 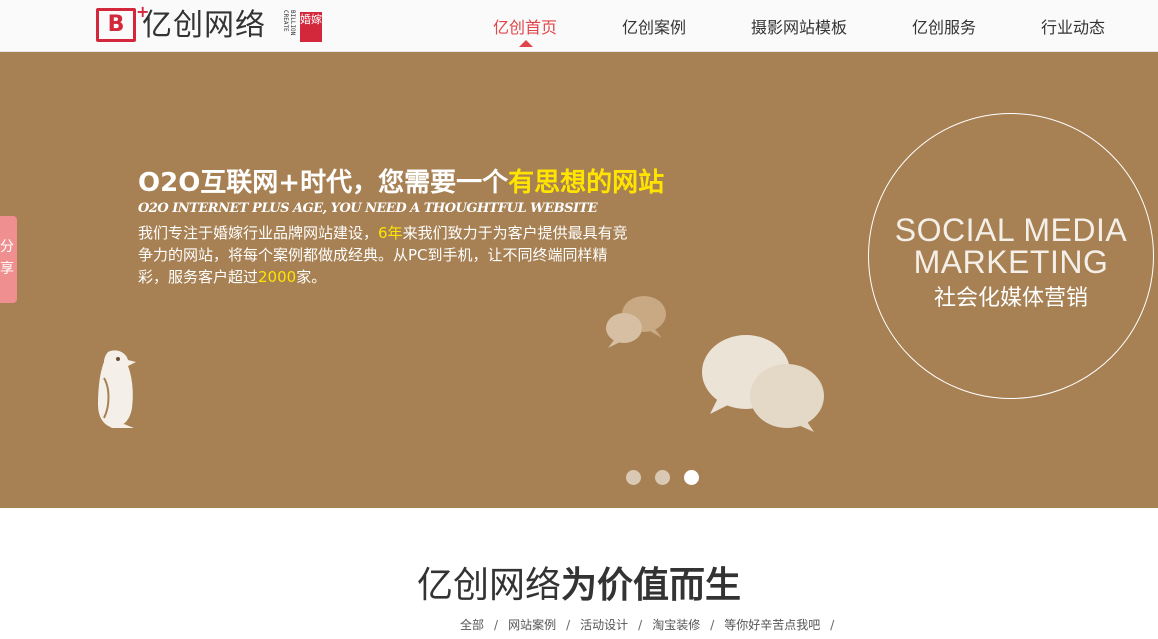 I want to click on site-logo: B + 亿创网络 BILLION CREATE 婚嫁, so click(x=211, y=23).